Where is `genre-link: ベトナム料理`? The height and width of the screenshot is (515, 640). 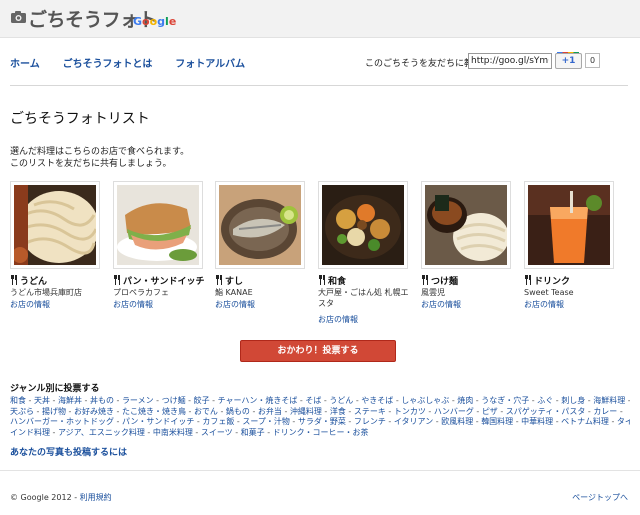 genre-link: ベトナム料理 is located at coordinates (585, 421).